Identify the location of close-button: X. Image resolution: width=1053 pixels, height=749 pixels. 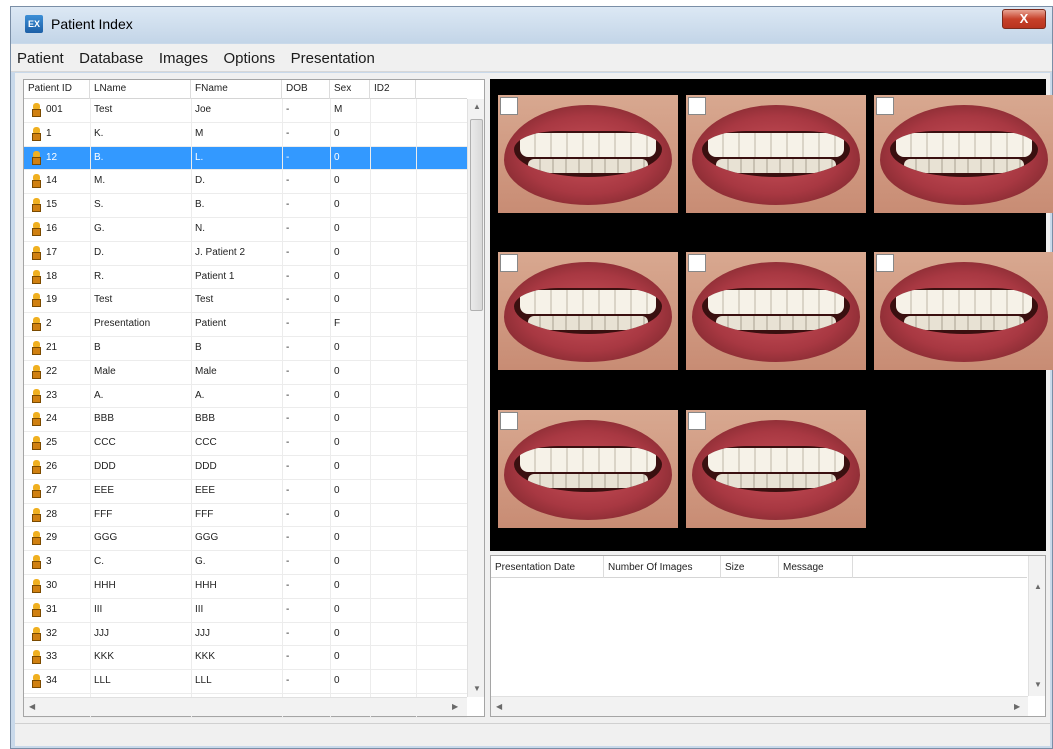
(1024, 19).